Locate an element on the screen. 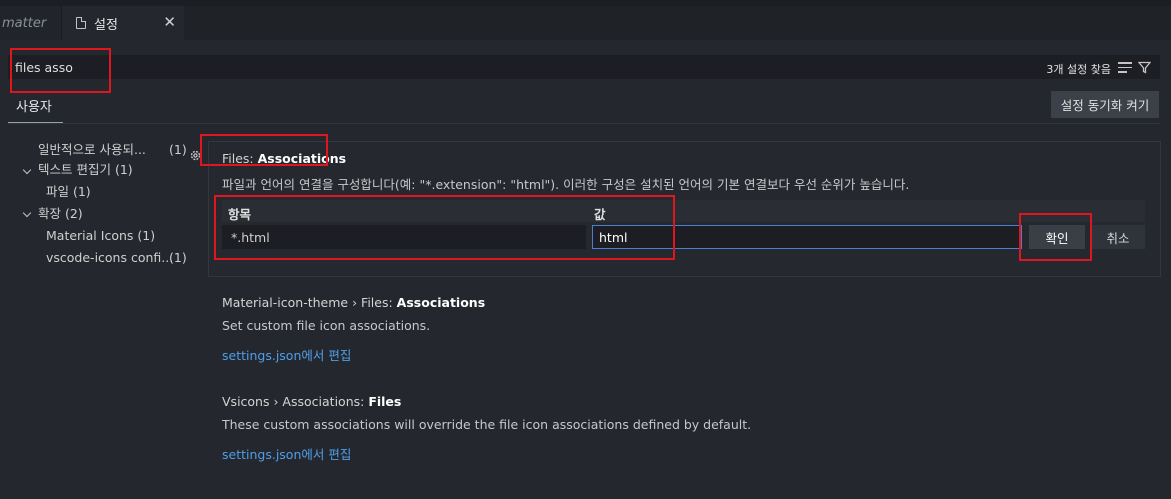  setting-description: Set custom file icon associations. is located at coordinates (326, 325).